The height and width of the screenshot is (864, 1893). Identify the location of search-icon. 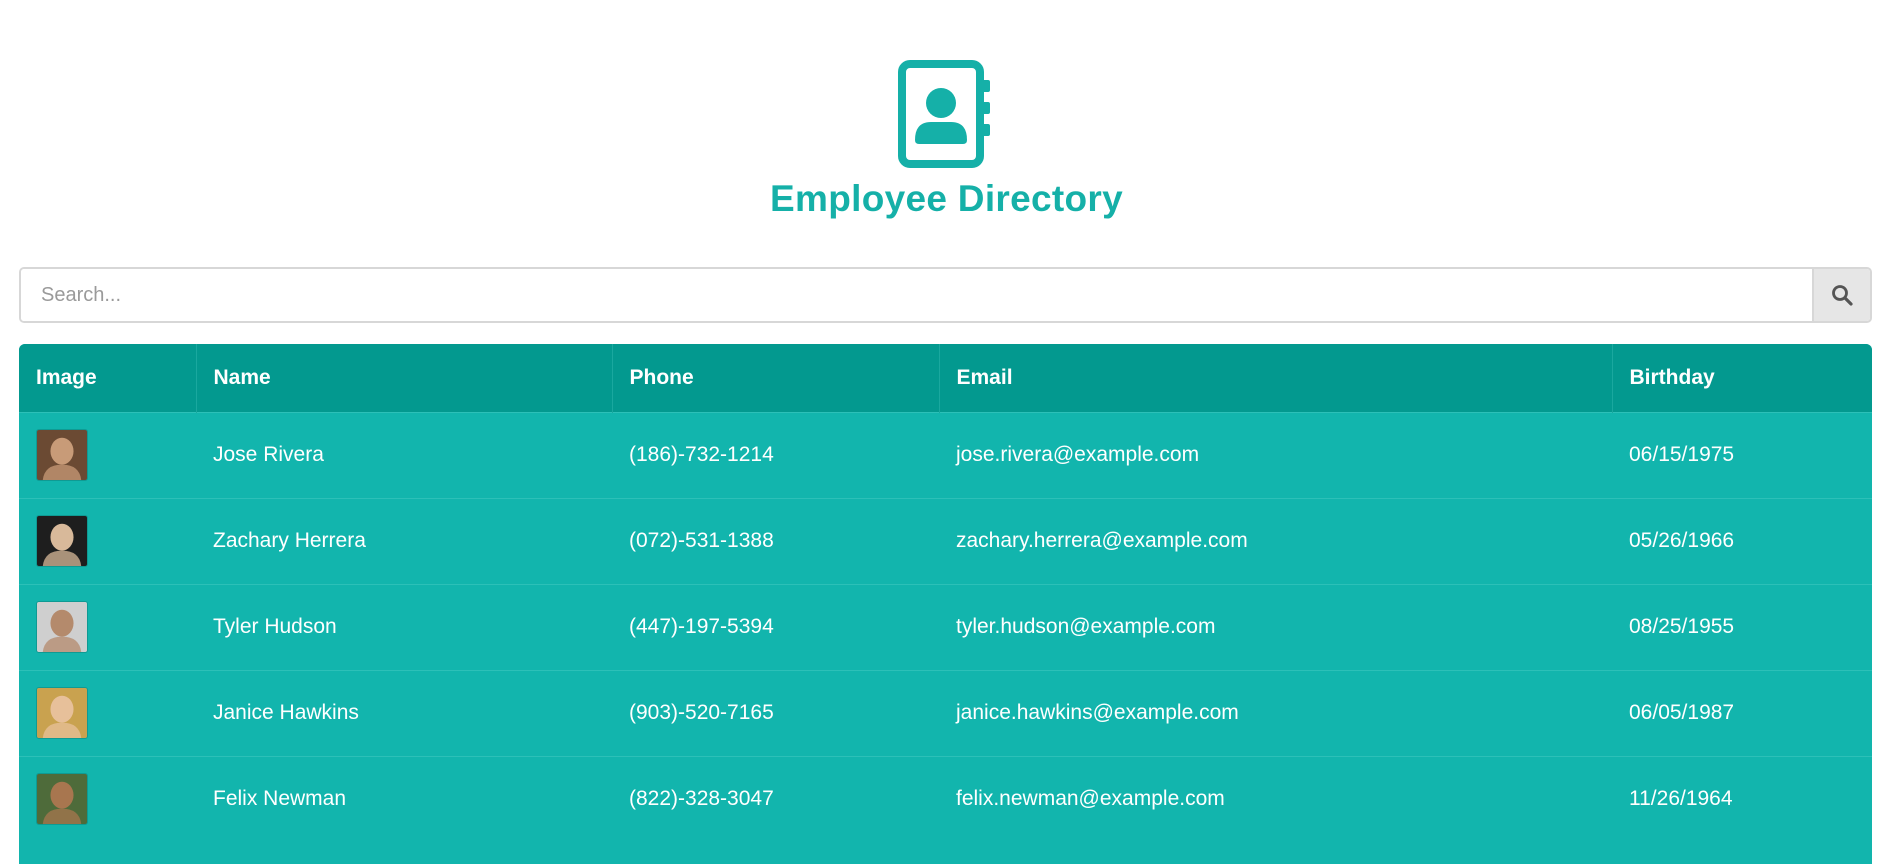
(1842, 295).